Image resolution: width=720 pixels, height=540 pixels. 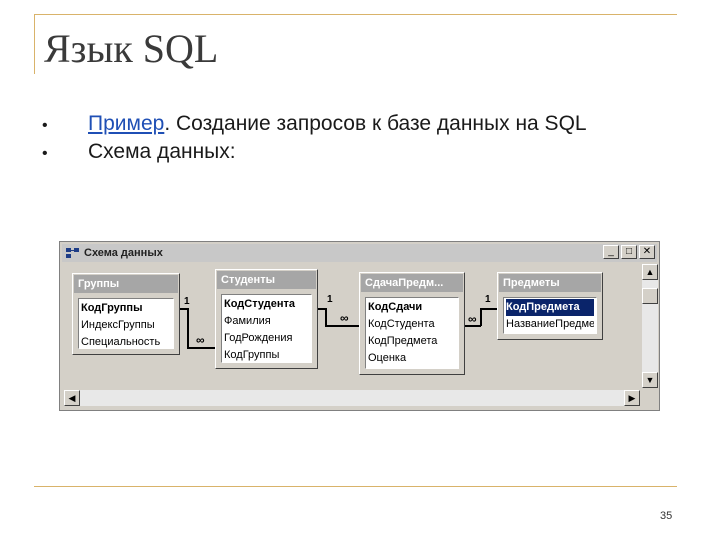 I want to click on field-item: НазваниеПредме, so click(x=550, y=324).